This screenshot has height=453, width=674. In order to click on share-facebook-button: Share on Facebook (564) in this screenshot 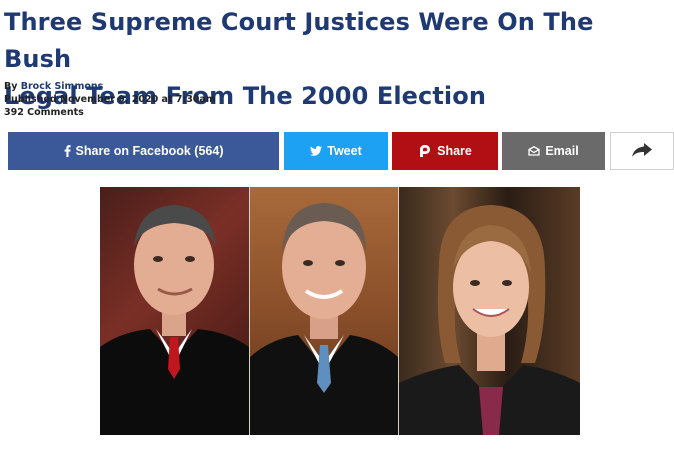, I will do `click(143, 151)`.